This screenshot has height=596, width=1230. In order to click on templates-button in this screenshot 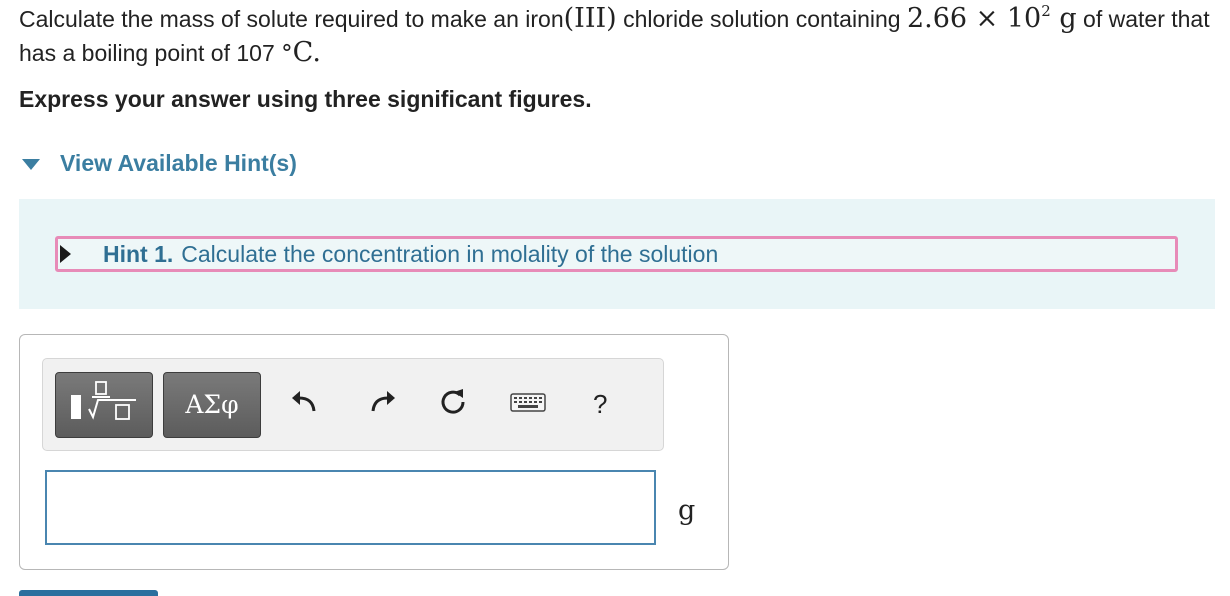, I will do `click(104, 405)`.